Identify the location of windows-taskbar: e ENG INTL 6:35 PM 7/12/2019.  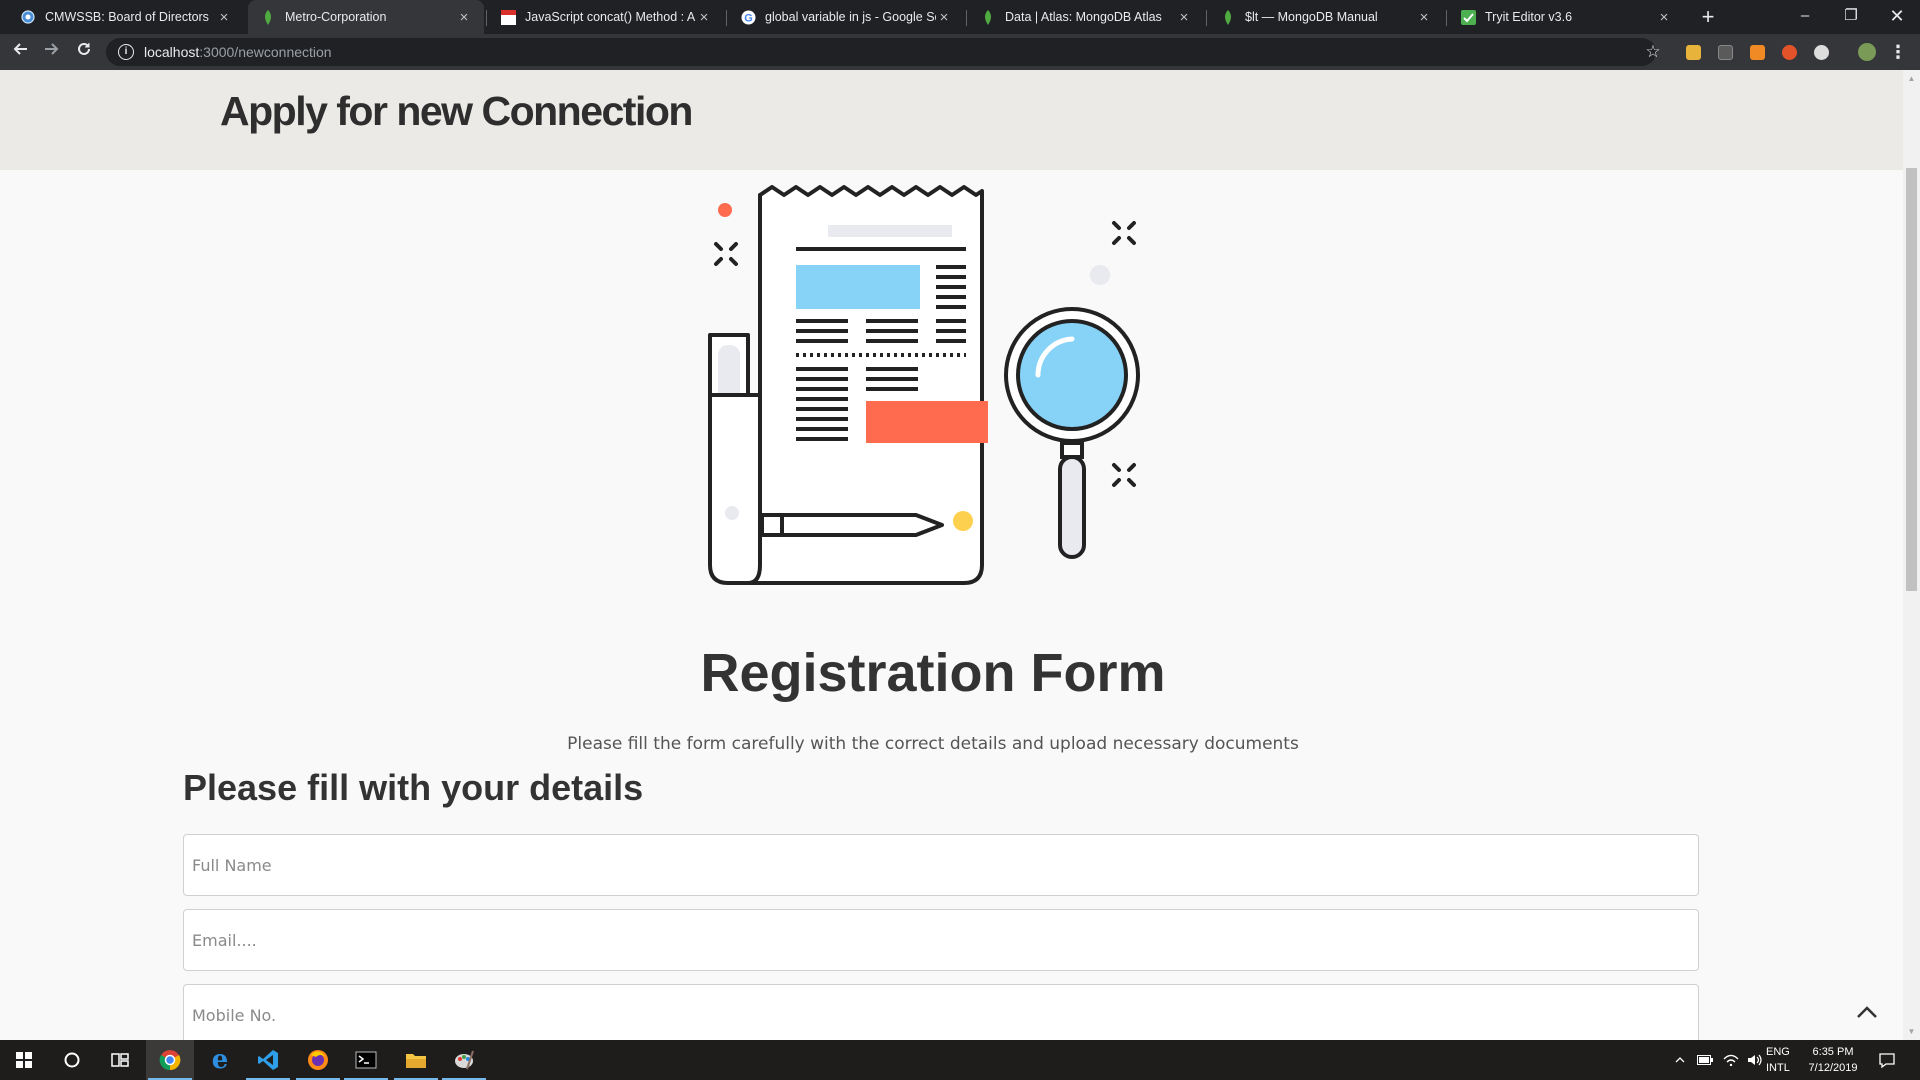
(960, 1060).